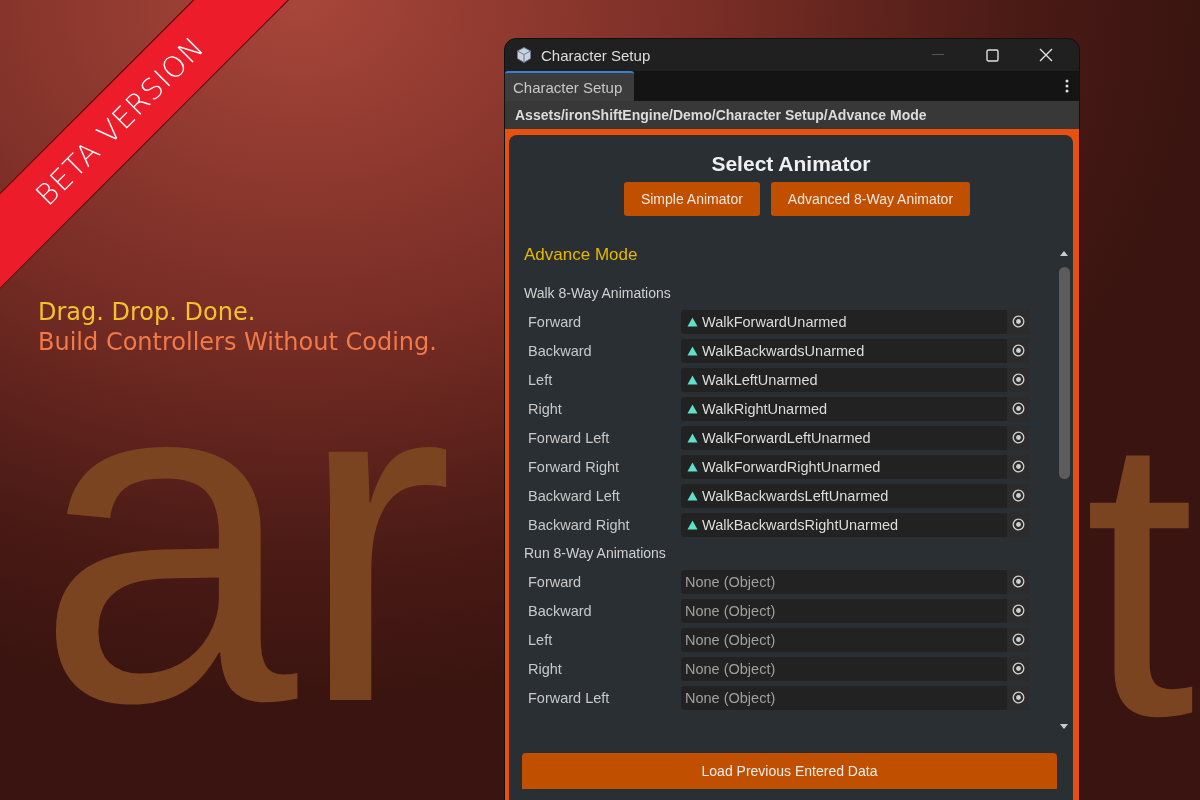 Image resolution: width=1200 pixels, height=800 pixels. What do you see at coordinates (855, 321) in the screenshot?
I see `object-field: WalkForwardUnarmed` at bounding box center [855, 321].